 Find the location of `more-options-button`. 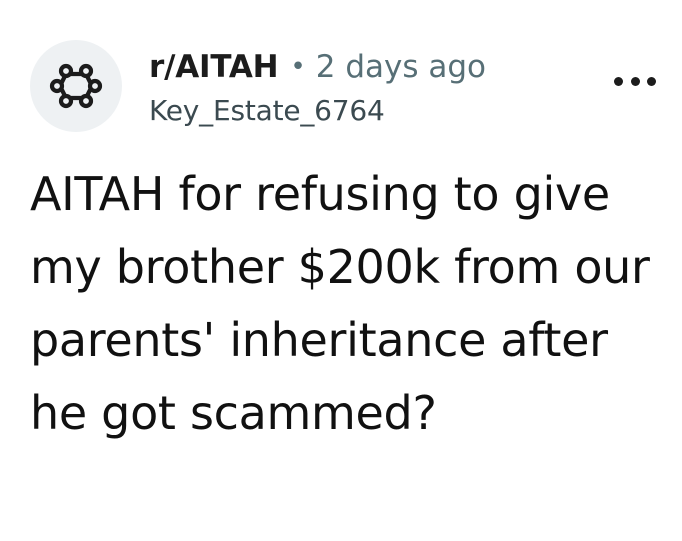

more-options-button is located at coordinates (635, 81).